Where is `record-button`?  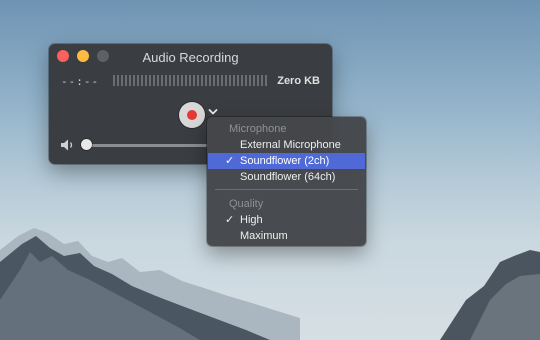
record-button is located at coordinates (192, 115).